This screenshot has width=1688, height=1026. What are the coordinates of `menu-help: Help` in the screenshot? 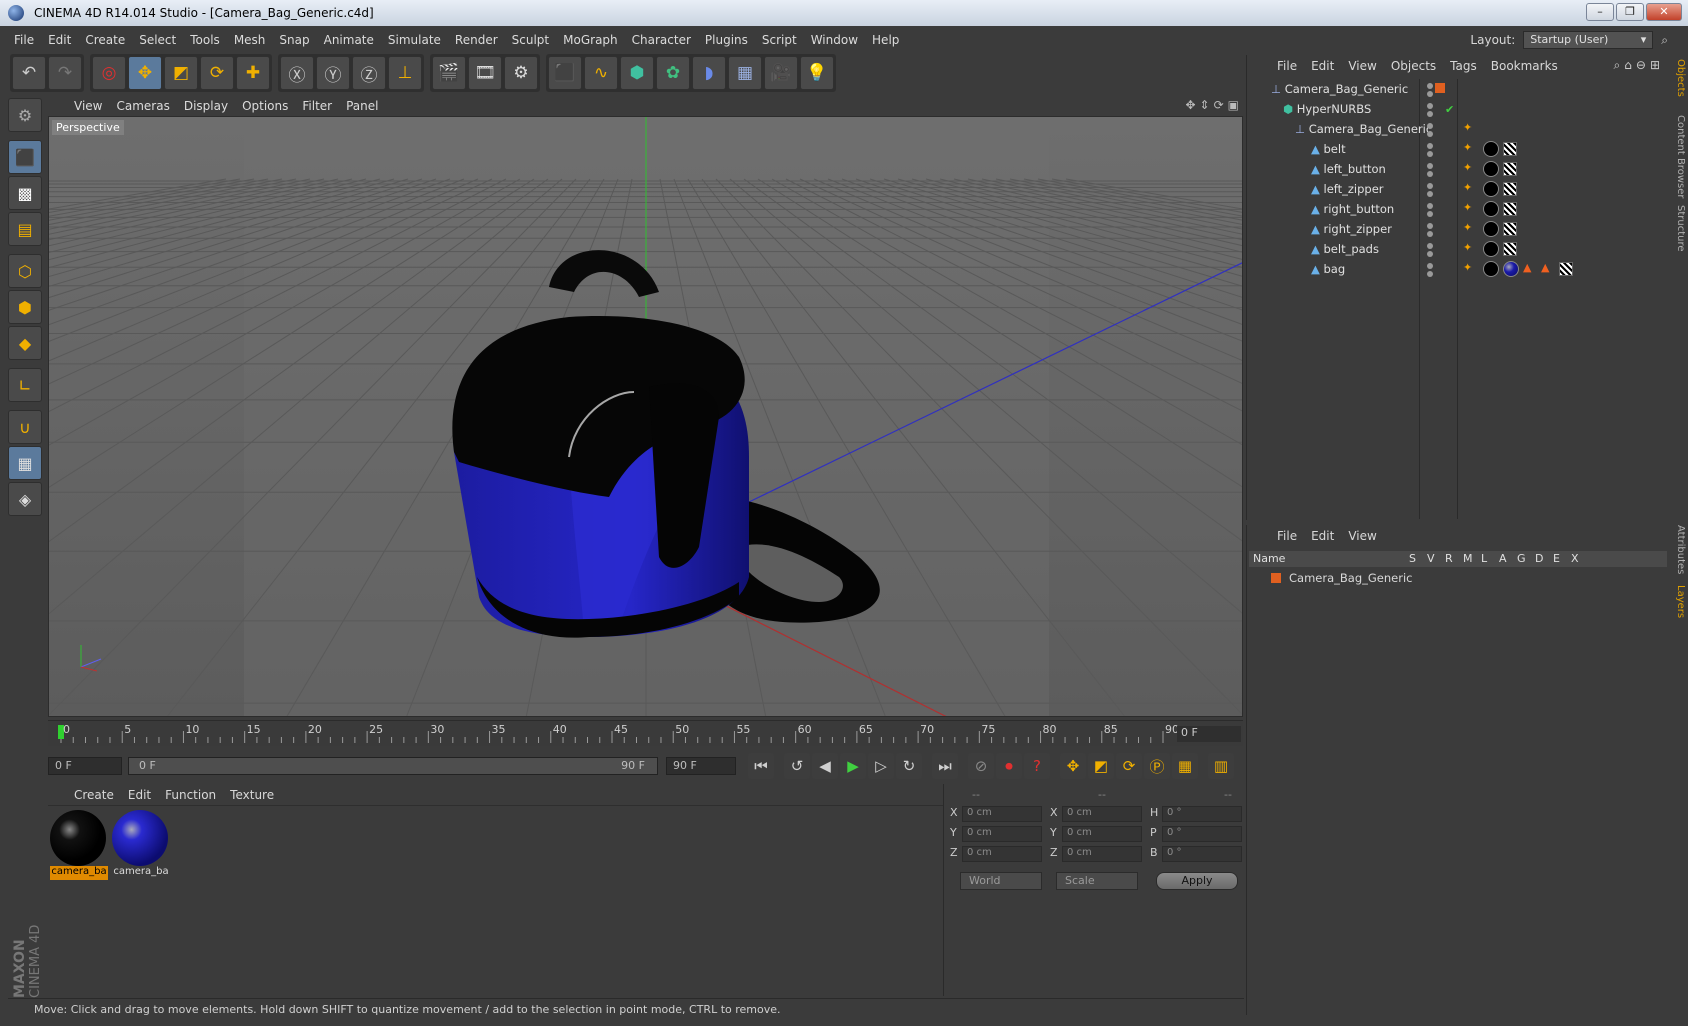 It's located at (885, 40).